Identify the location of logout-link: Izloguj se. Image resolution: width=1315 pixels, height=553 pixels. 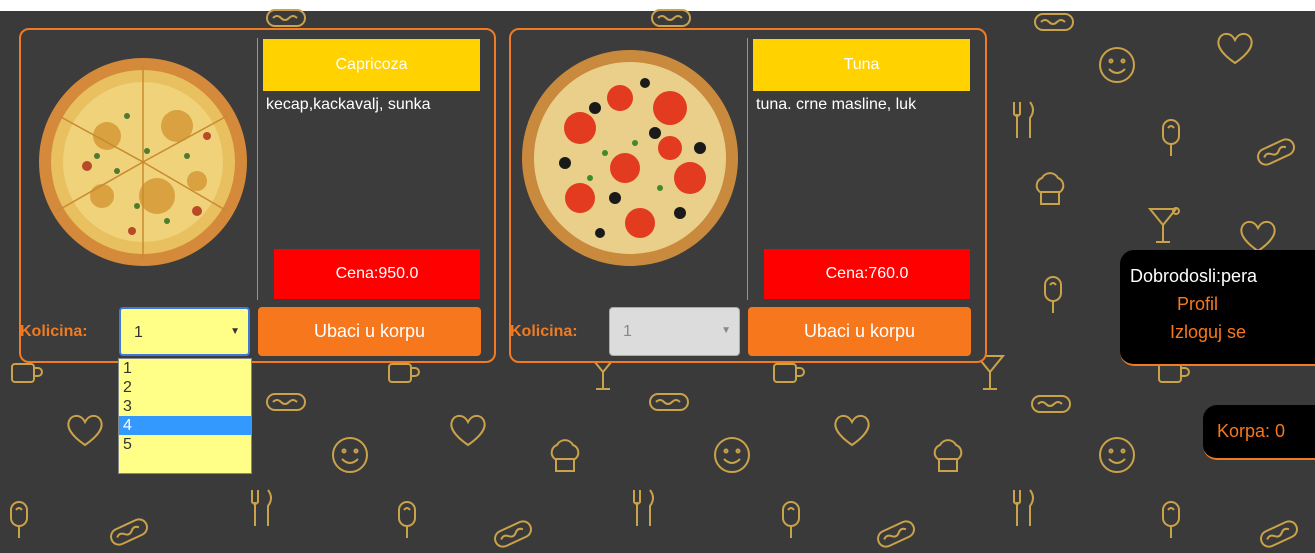
(1208, 332).